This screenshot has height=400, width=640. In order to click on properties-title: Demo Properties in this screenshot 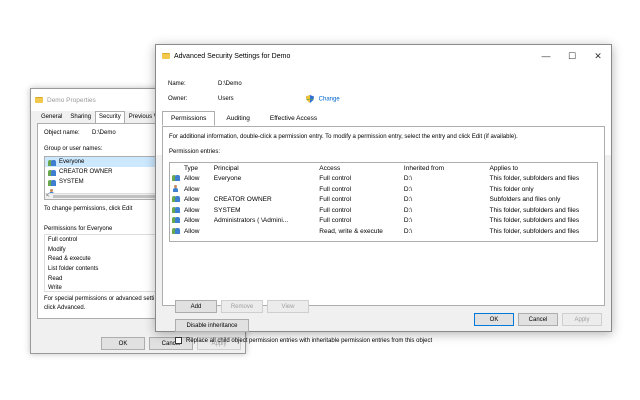, I will do `click(71, 100)`.